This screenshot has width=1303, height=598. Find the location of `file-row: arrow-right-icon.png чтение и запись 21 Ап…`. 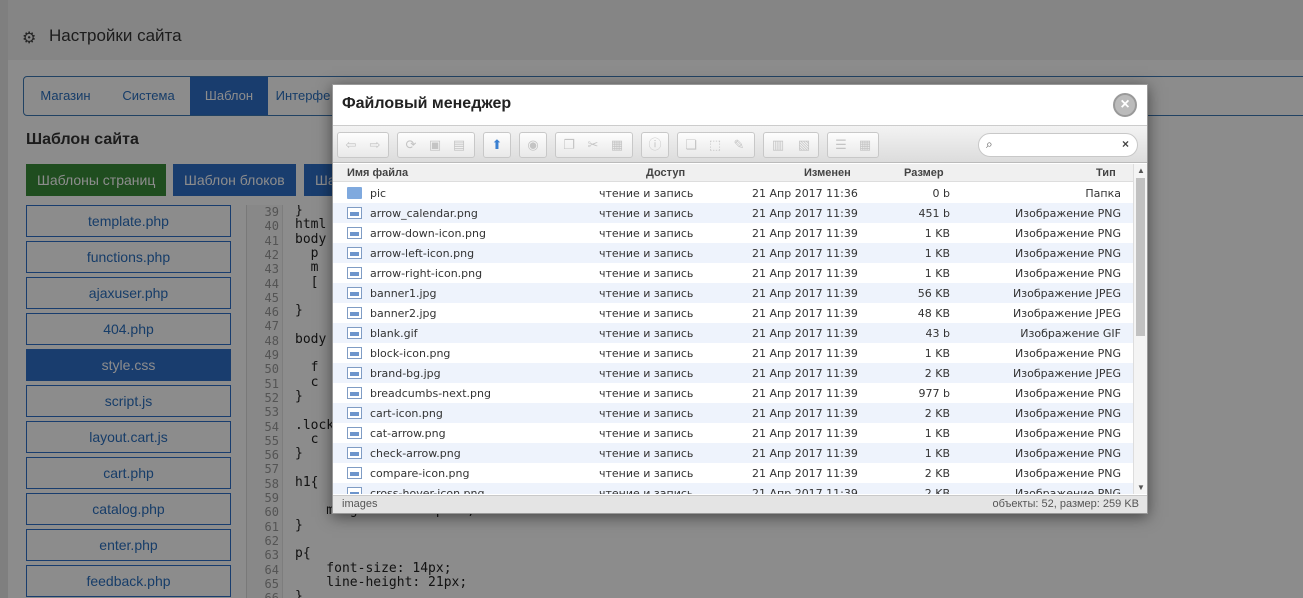

file-row: arrow-right-icon.png чтение и запись 21 Ап… is located at coordinates (733, 273).